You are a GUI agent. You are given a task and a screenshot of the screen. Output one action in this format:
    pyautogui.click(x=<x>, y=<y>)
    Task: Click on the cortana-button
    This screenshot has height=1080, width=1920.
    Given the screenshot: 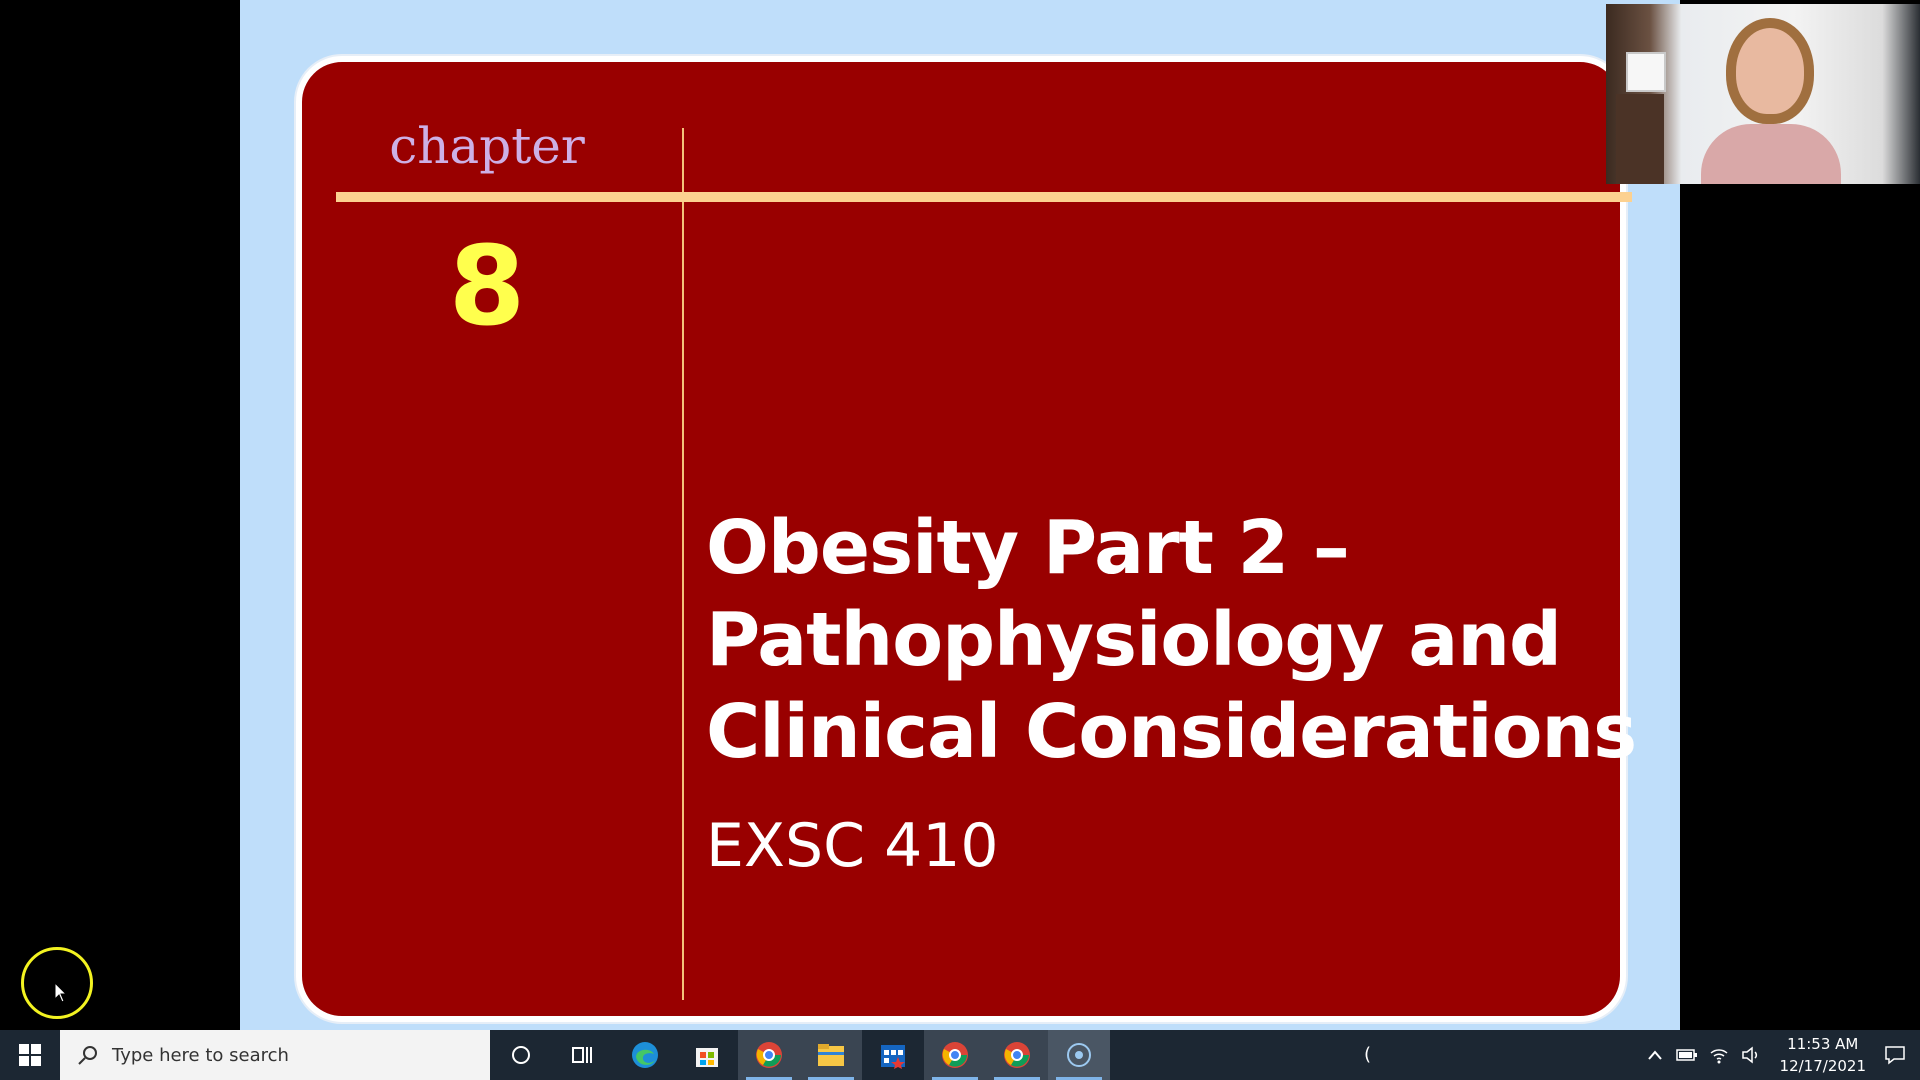 What is the action you would take?
    pyautogui.click(x=521, y=1055)
    